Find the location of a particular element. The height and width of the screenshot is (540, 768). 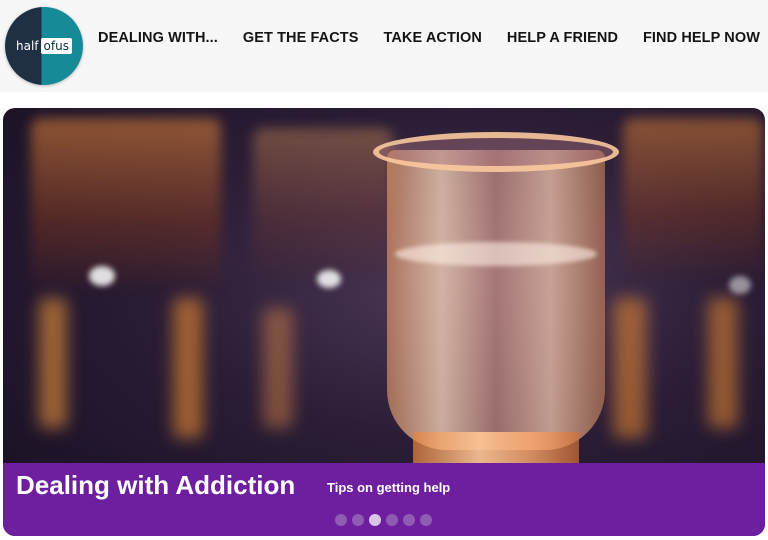

half-of-us-logo: half ofus is located at coordinates (44, 46).